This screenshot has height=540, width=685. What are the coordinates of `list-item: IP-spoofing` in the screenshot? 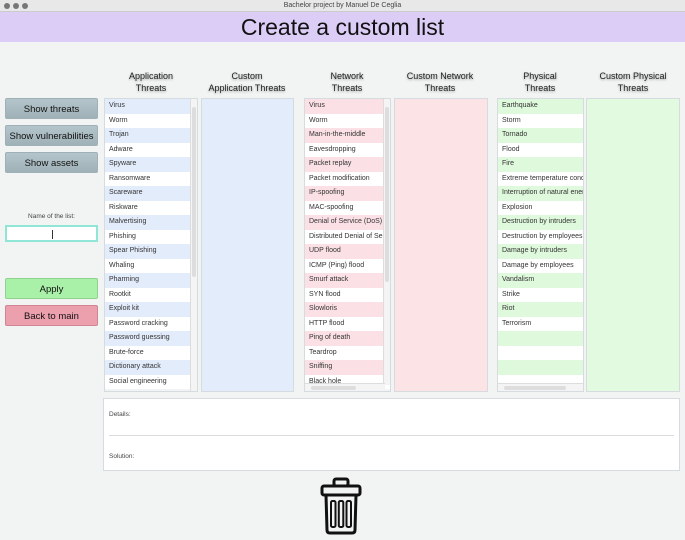 It's located at (347, 193).